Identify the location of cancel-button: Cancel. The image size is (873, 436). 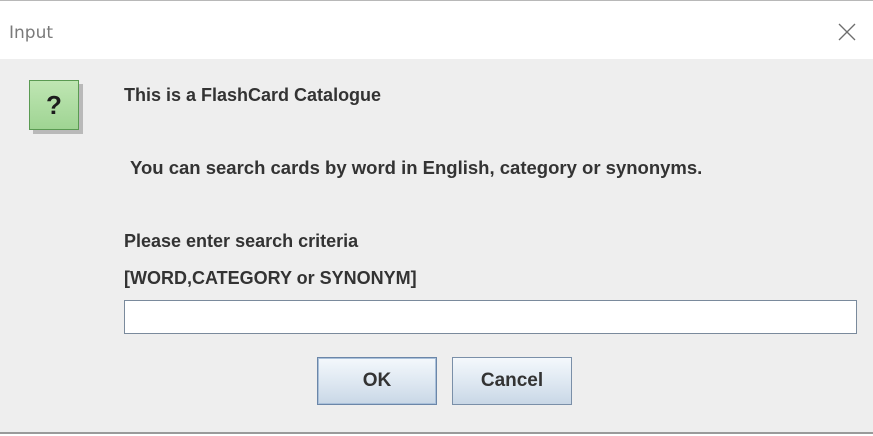
(512, 381).